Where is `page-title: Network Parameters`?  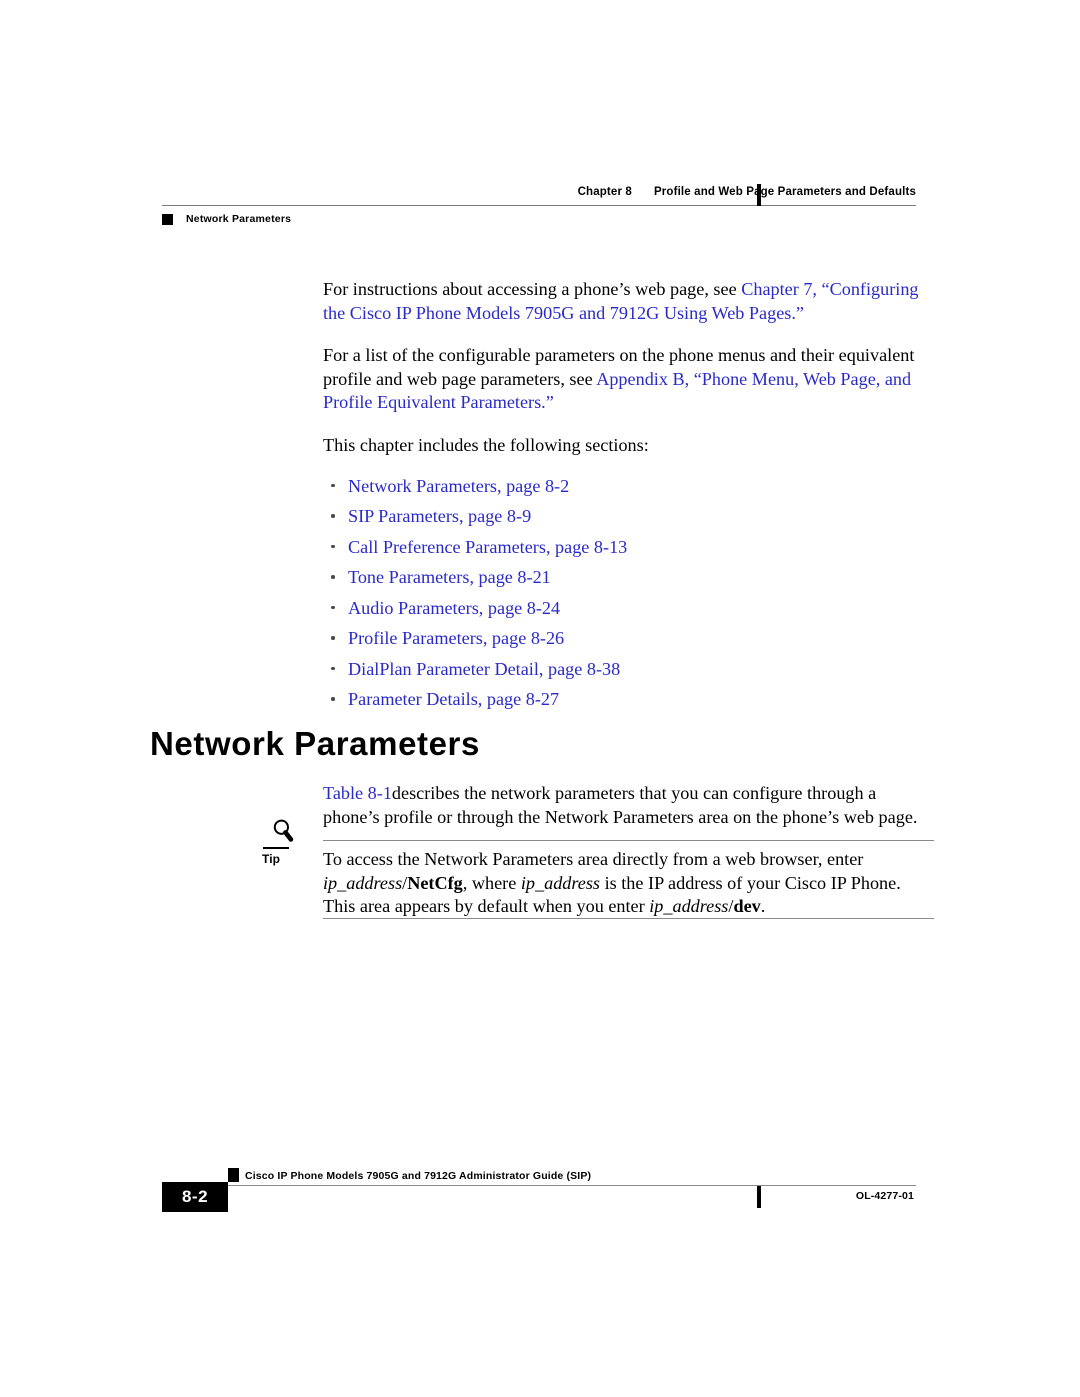
page-title: Network Parameters is located at coordinates (315, 744).